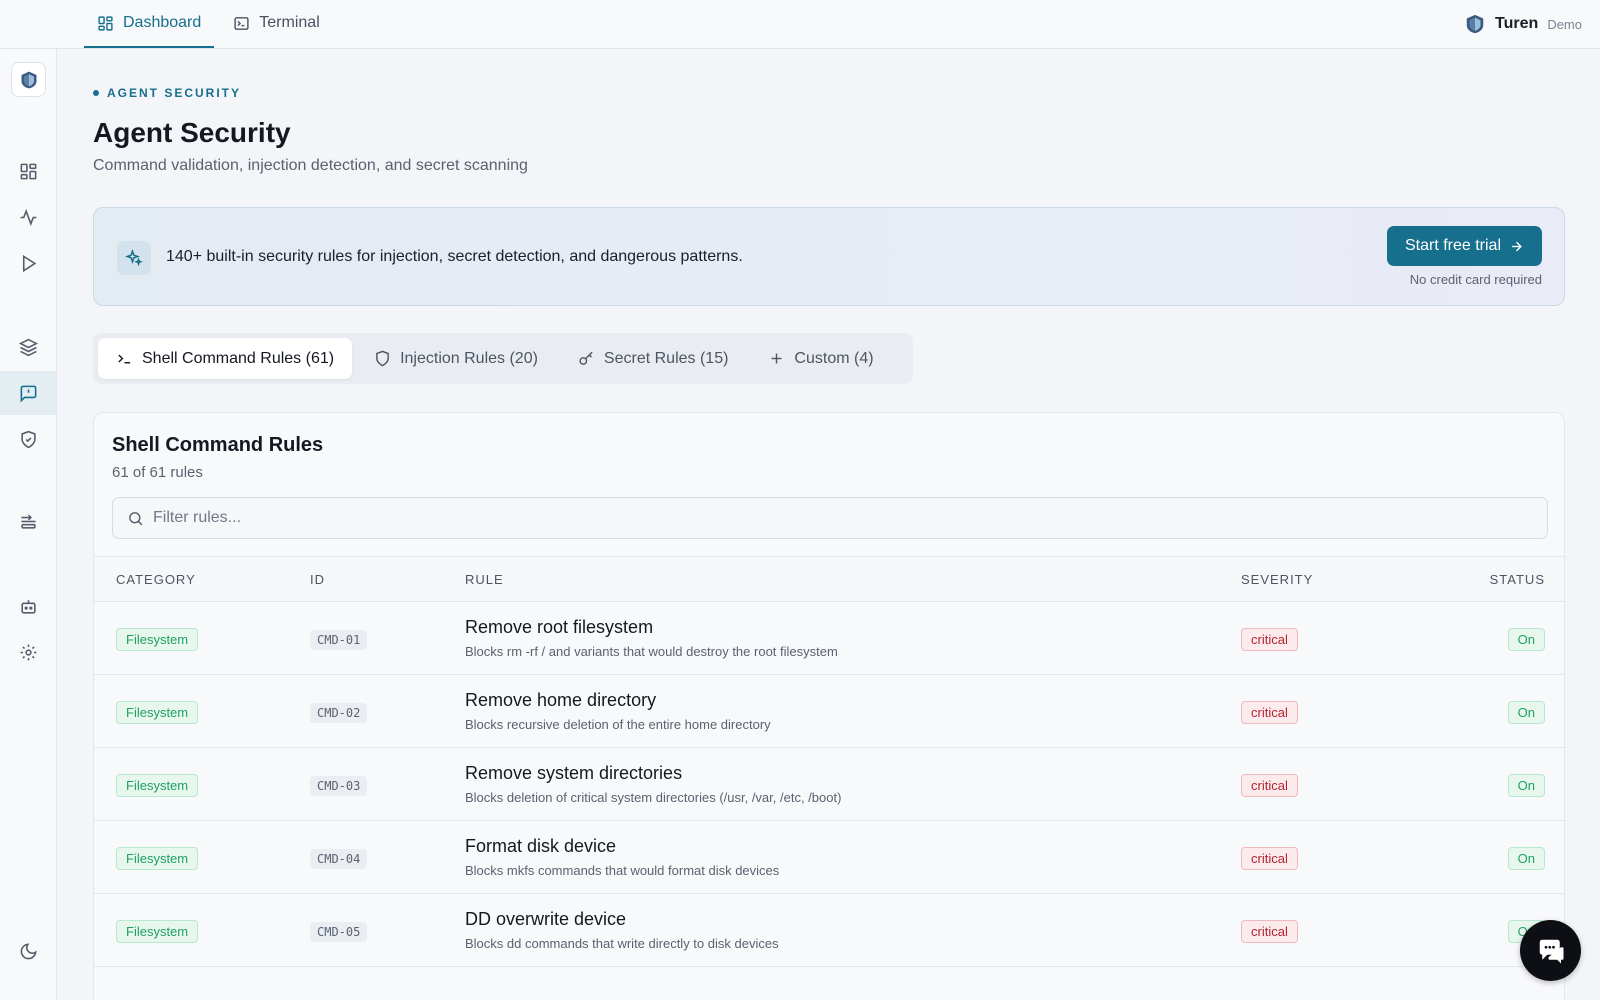  I want to click on rule-name: DD overwrite device, so click(546, 919).